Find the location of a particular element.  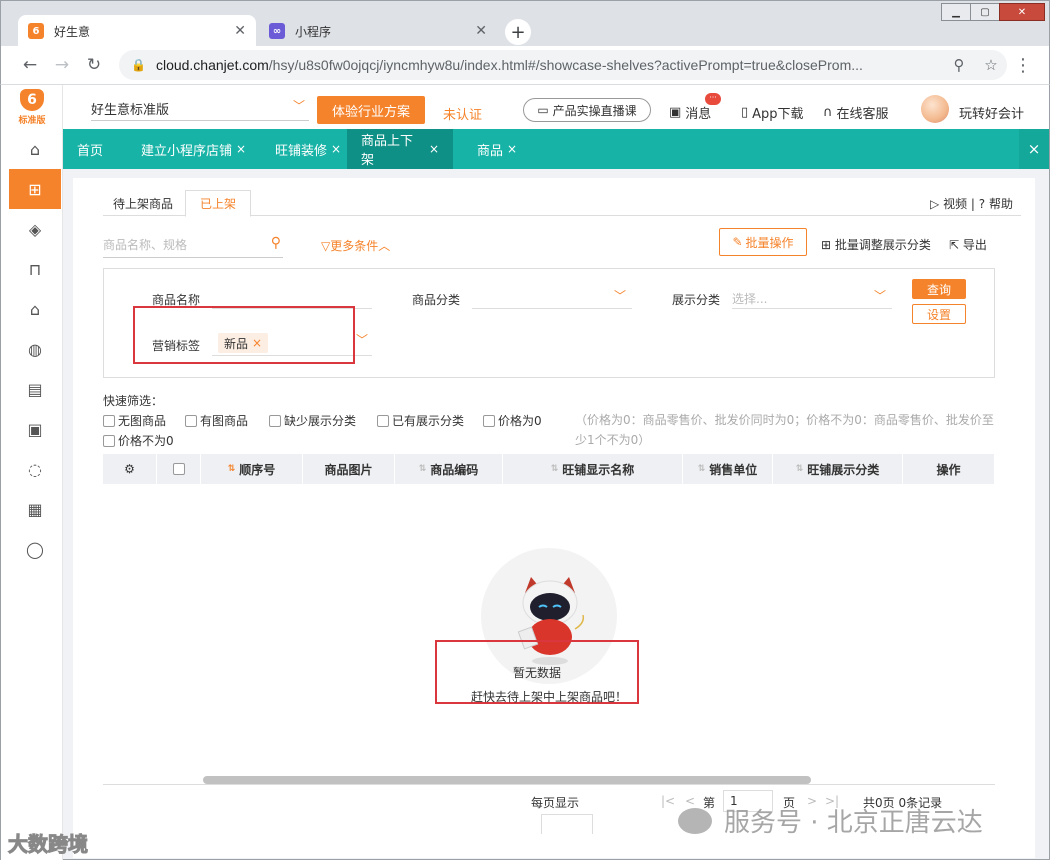

browser-tab-miniprogram: ∞ 小程序 ✕ is located at coordinates (378, 31).